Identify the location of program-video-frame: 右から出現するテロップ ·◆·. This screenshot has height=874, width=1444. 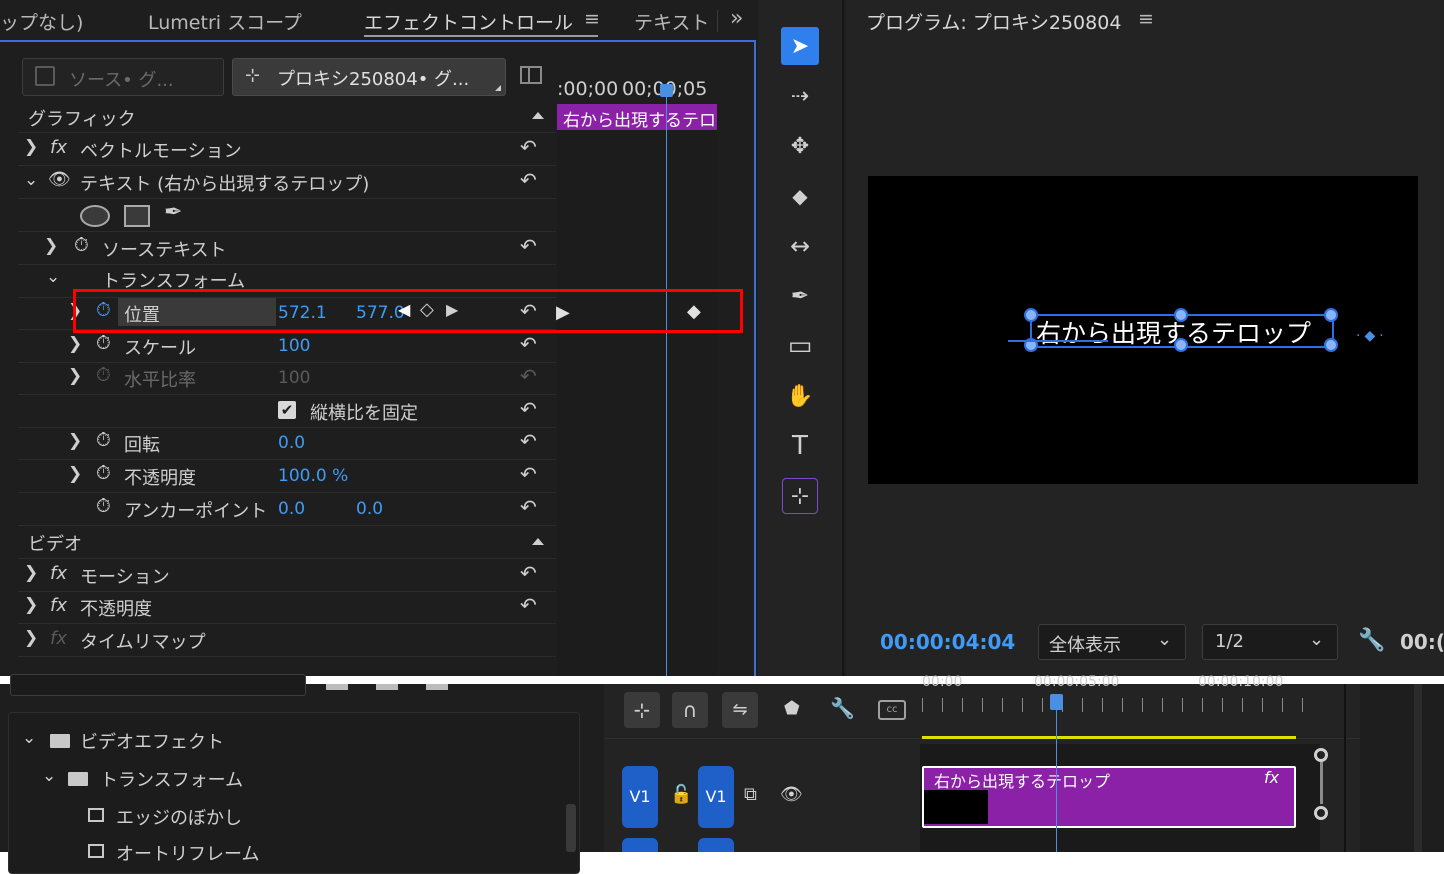
(1143, 330).